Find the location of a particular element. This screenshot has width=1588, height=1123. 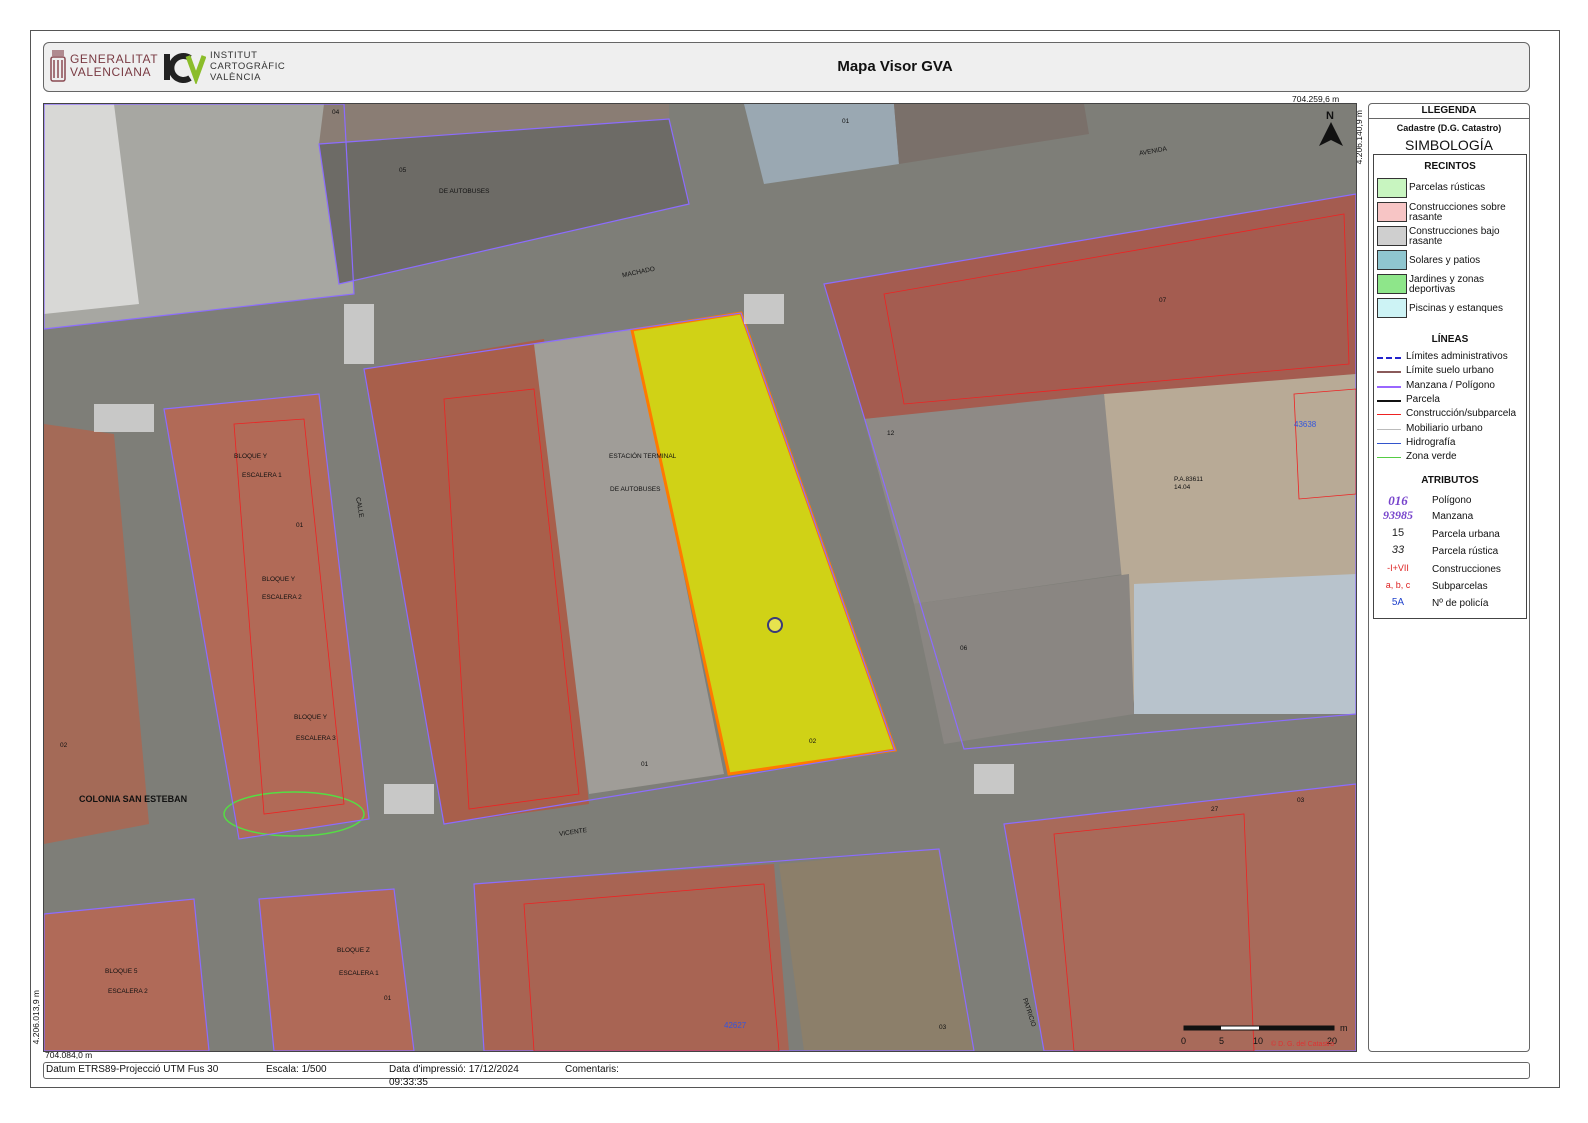

scale-tick-5: 5 is located at coordinates (1222, 1041).